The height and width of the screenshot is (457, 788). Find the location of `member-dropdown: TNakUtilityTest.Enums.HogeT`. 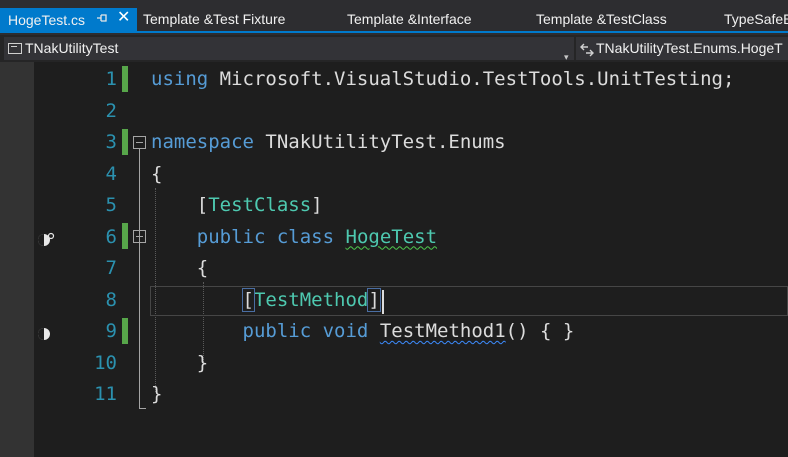

member-dropdown: TNakUtilityTest.Enums.HogeT is located at coordinates (682, 48).